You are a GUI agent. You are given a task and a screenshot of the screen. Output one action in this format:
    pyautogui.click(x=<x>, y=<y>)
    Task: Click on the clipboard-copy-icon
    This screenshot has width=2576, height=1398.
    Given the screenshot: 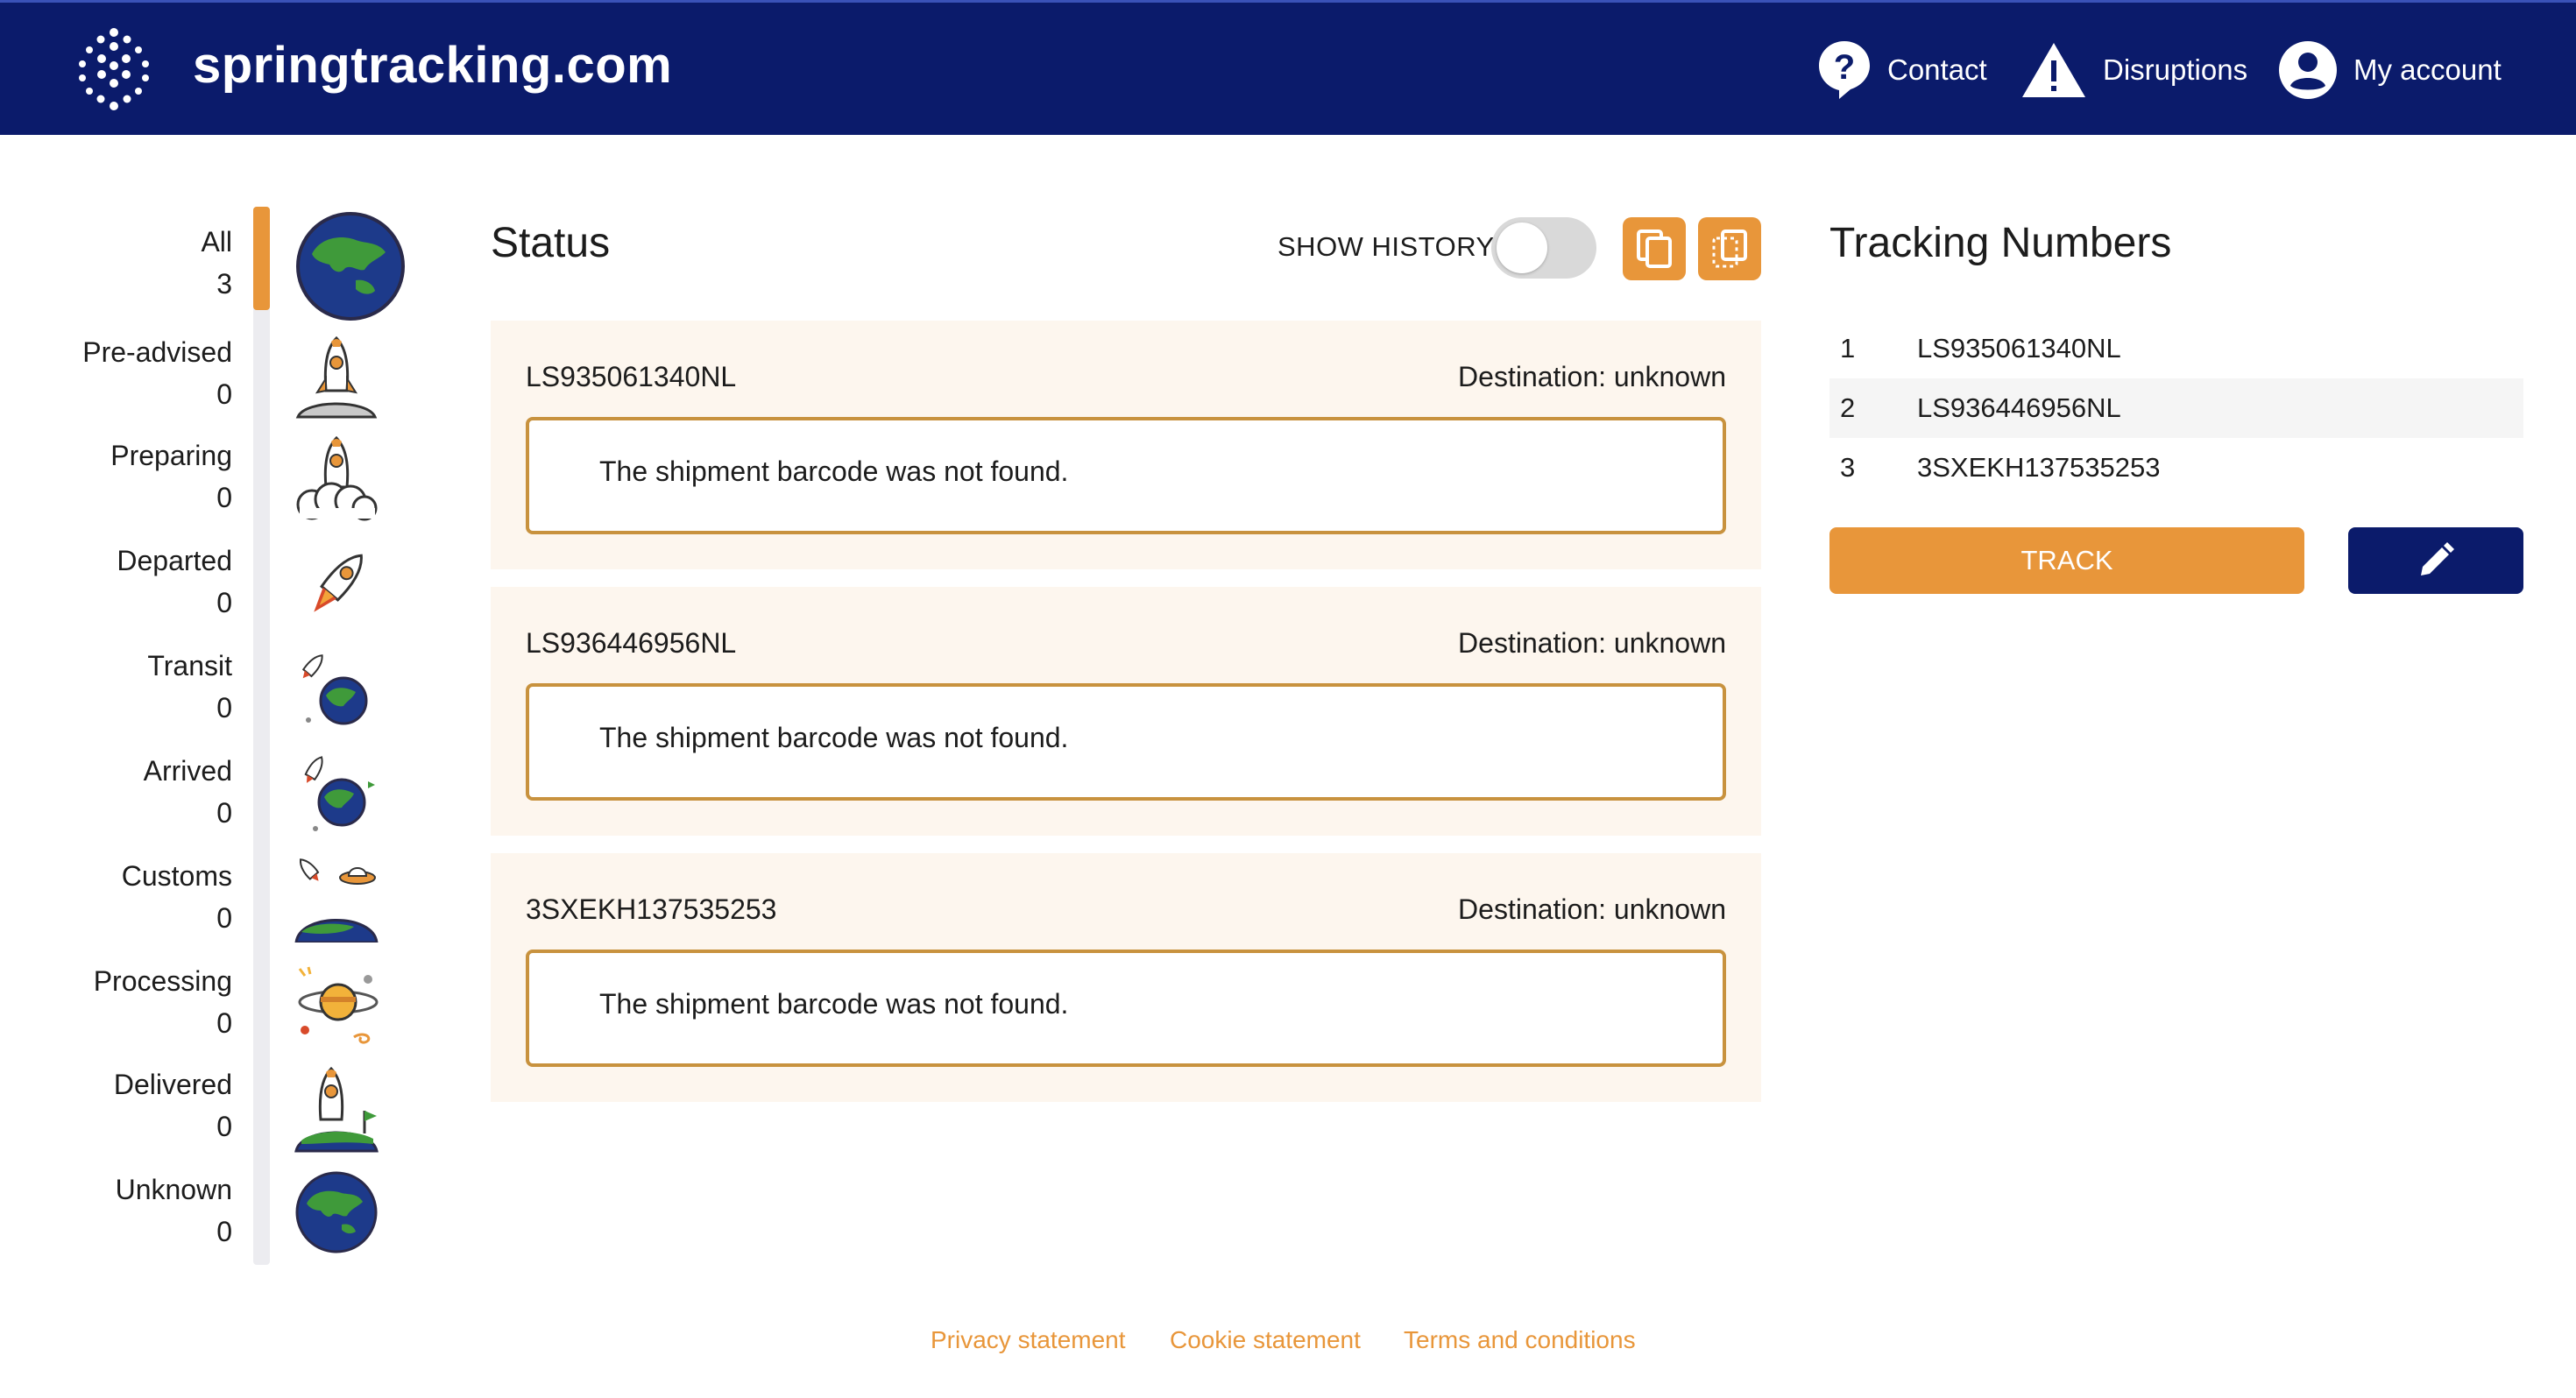 What is the action you would take?
    pyautogui.click(x=1729, y=248)
    